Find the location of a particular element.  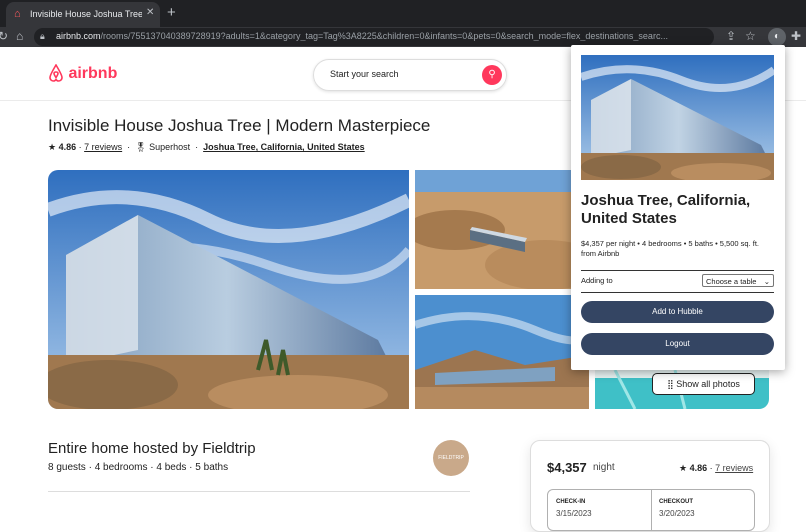

checkin-label: CHECK-IN is located at coordinates (571, 502).